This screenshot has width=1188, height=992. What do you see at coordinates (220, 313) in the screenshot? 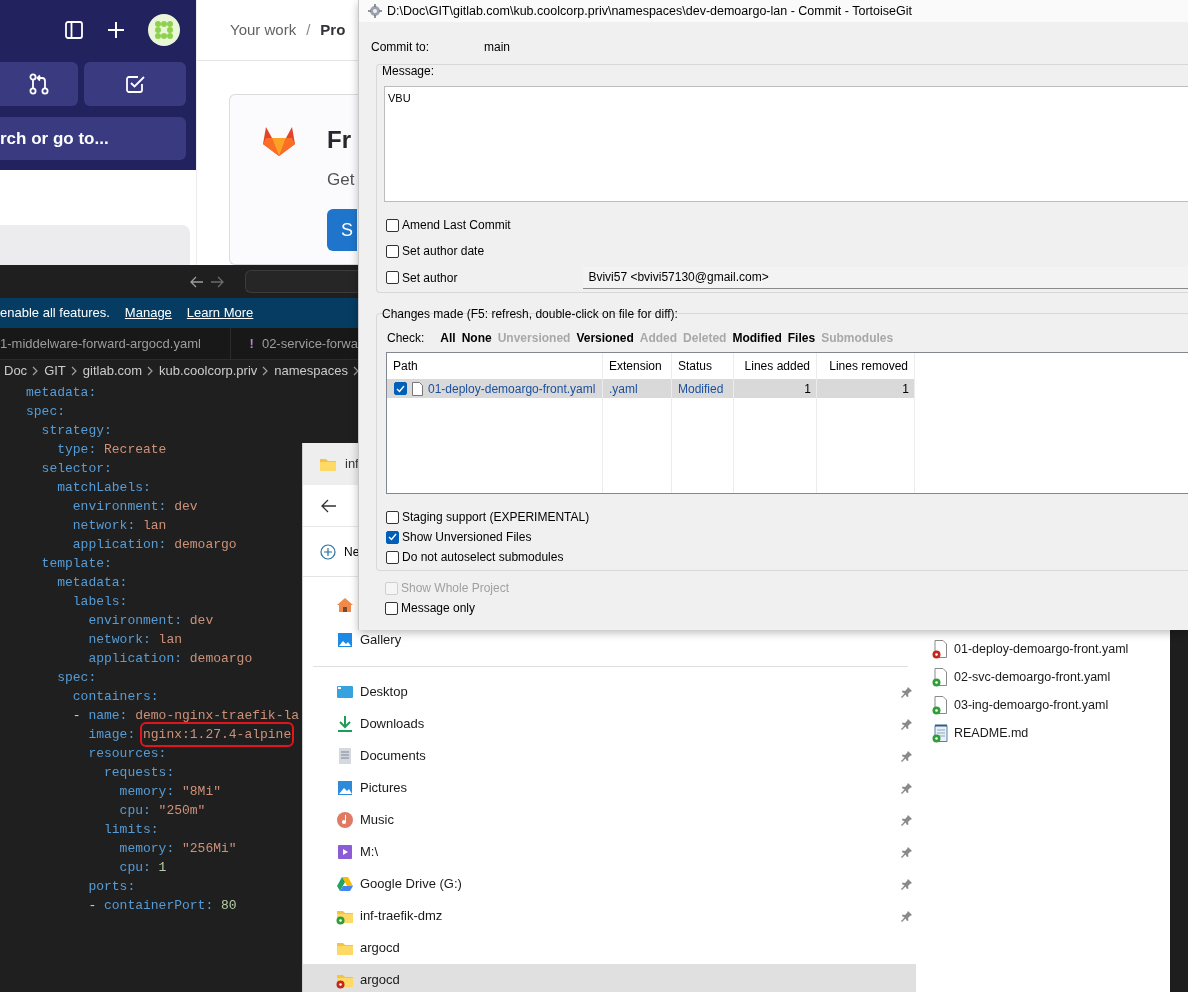
I see `notification-link: Learn More` at bounding box center [220, 313].